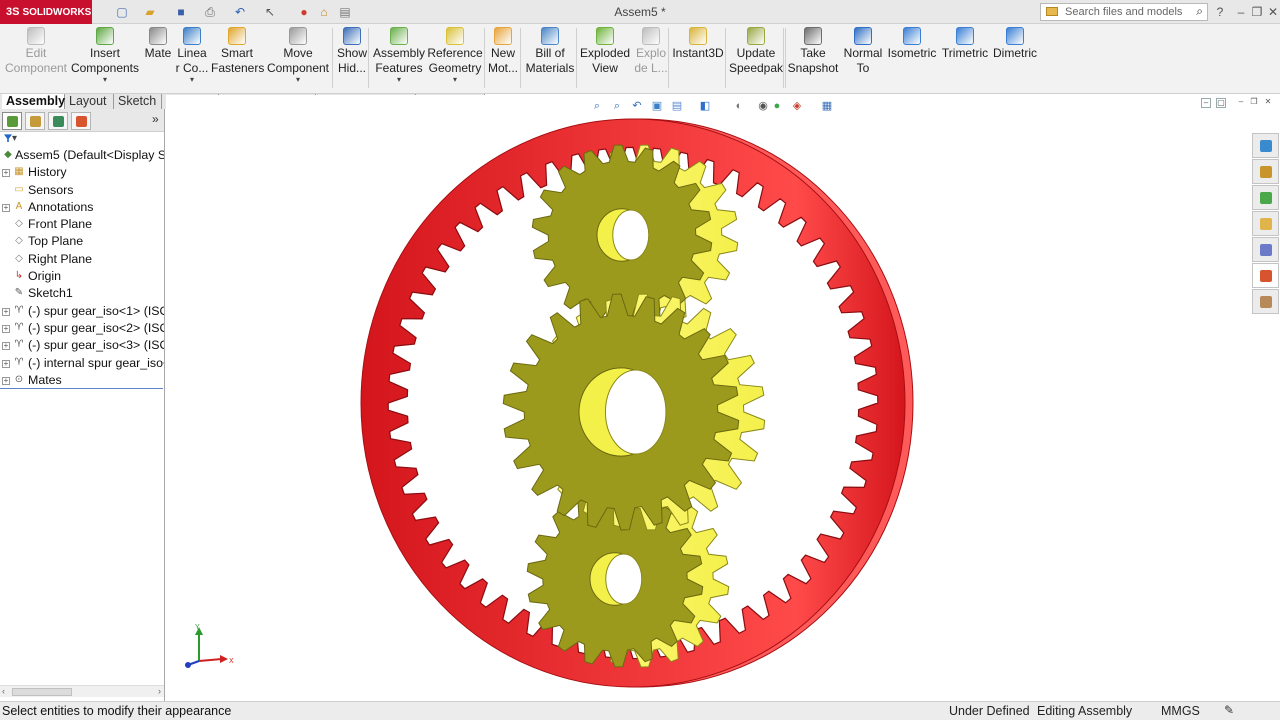 Image resolution: width=1280 pixels, height=720 pixels. I want to click on open-document-icon: ▰, so click(150, 12).